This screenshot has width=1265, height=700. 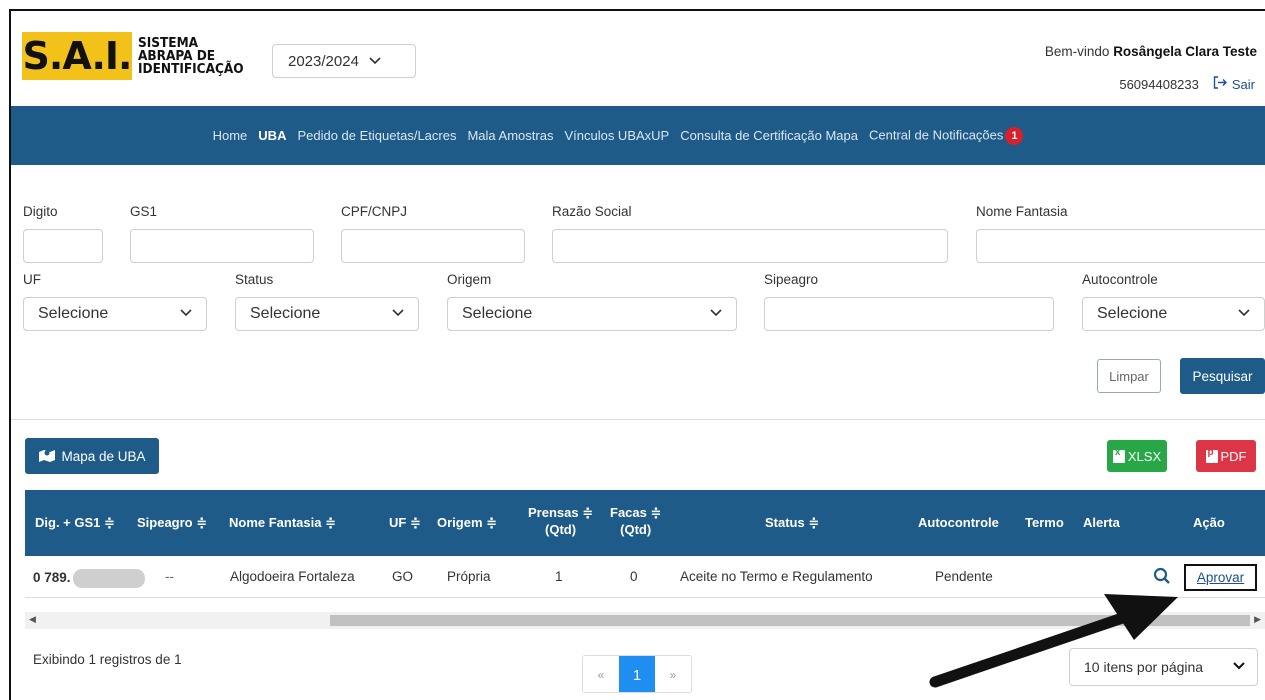 What do you see at coordinates (592, 314) in the screenshot?
I see `origem-select: Selecione` at bounding box center [592, 314].